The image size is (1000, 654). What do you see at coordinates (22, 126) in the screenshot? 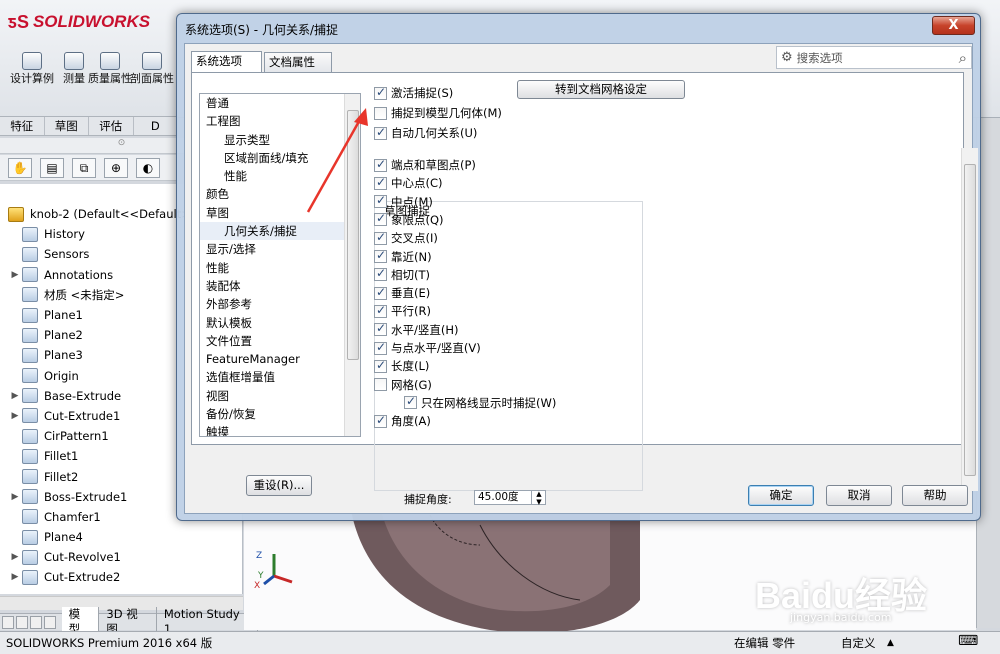
I see `command-tab-0: 特征` at bounding box center [22, 126].